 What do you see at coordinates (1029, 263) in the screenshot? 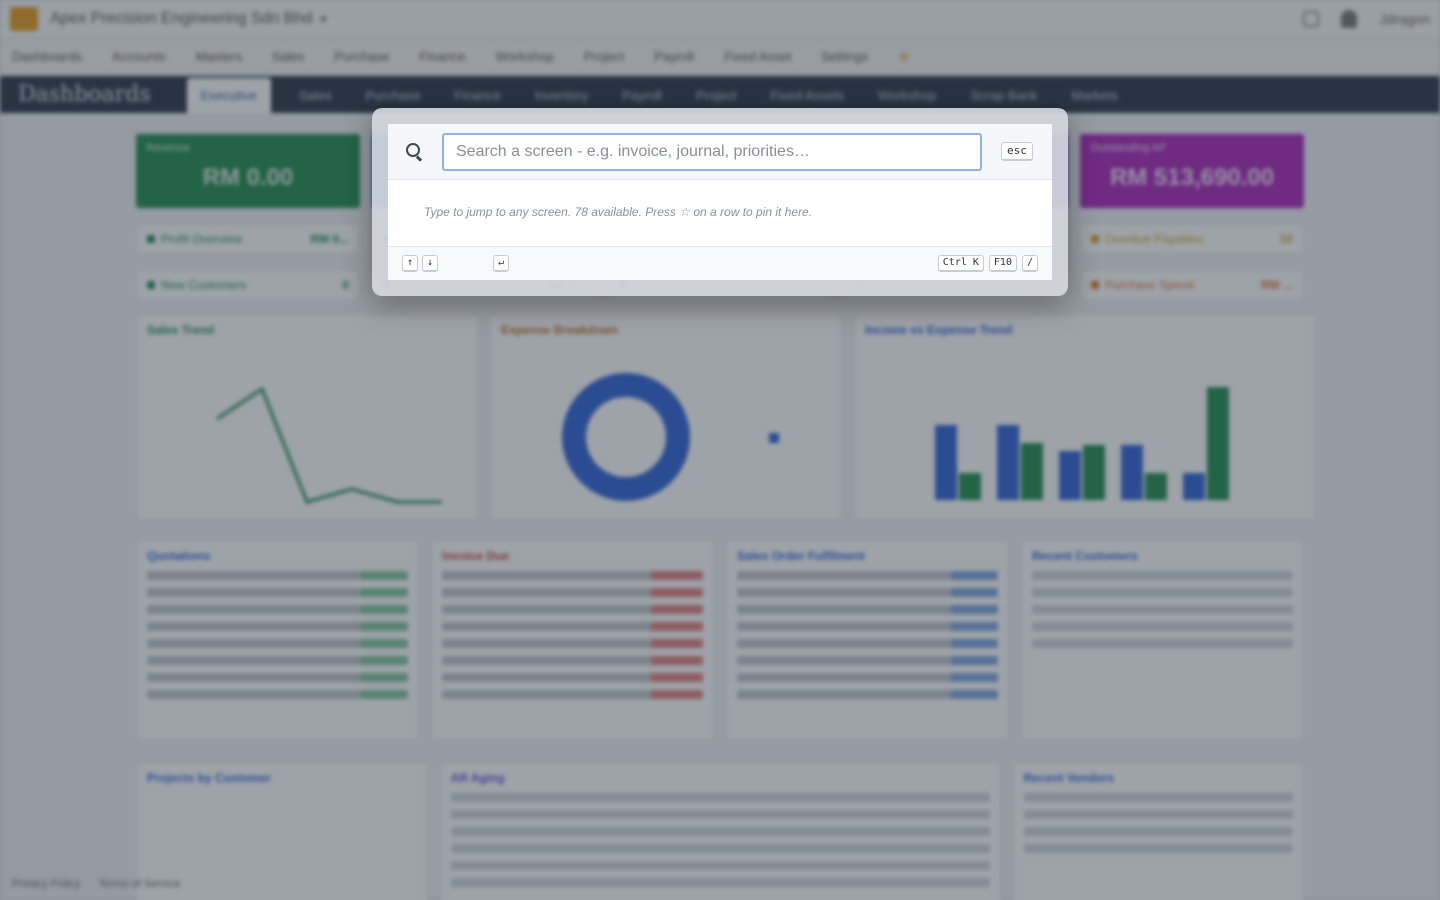
I see `slash-key: /` at bounding box center [1029, 263].